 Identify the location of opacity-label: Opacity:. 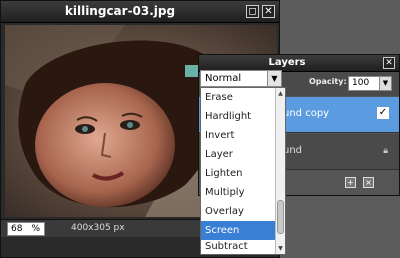
(328, 81).